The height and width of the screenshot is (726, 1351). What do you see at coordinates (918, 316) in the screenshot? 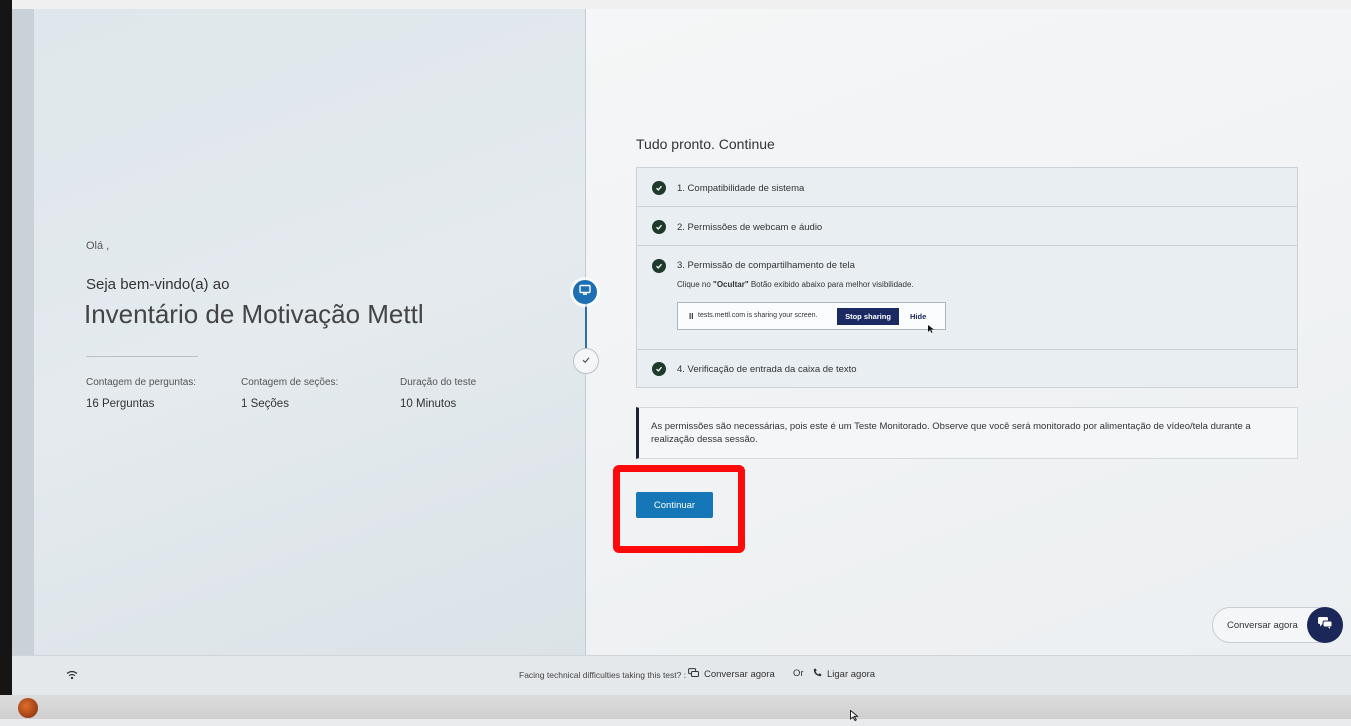
I see `hide-button: Hide` at bounding box center [918, 316].